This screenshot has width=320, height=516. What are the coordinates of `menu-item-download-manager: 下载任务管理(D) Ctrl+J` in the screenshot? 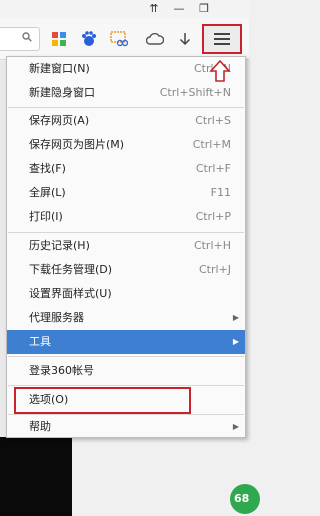 It's located at (126, 270).